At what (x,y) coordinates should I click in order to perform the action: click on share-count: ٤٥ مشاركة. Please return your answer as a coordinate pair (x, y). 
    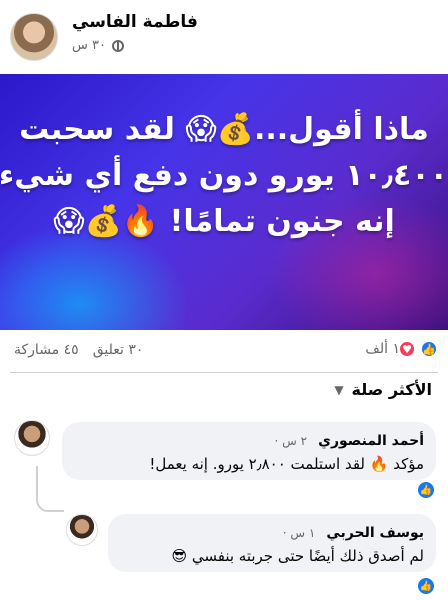
    Looking at the image, I should click on (46, 350).